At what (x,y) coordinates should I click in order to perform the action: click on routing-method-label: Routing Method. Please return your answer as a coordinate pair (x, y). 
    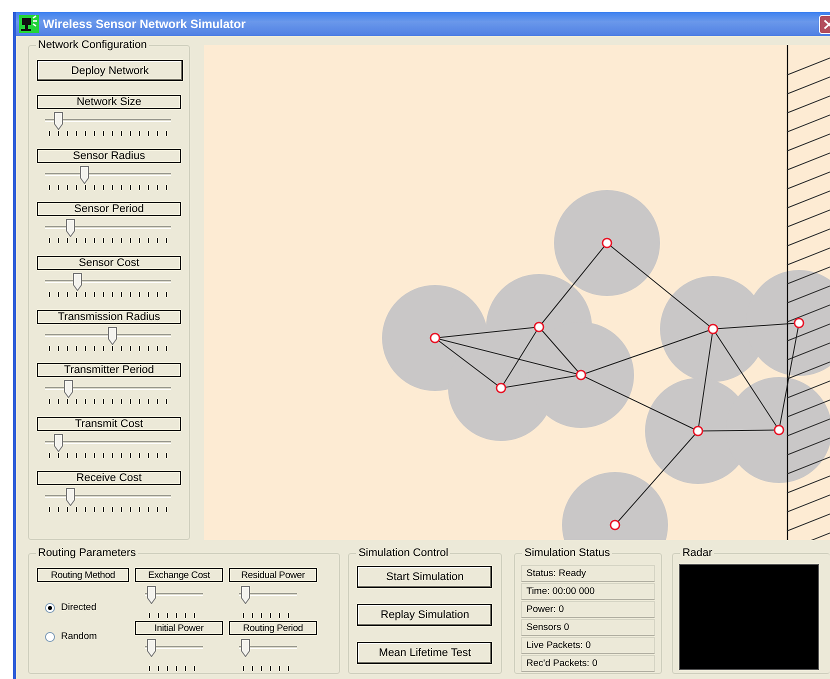
    Looking at the image, I should click on (83, 575).